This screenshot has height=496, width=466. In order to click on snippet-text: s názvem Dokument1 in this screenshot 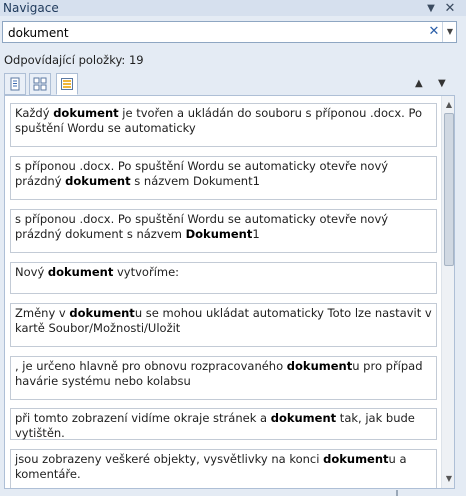, I will do `click(195, 181)`.